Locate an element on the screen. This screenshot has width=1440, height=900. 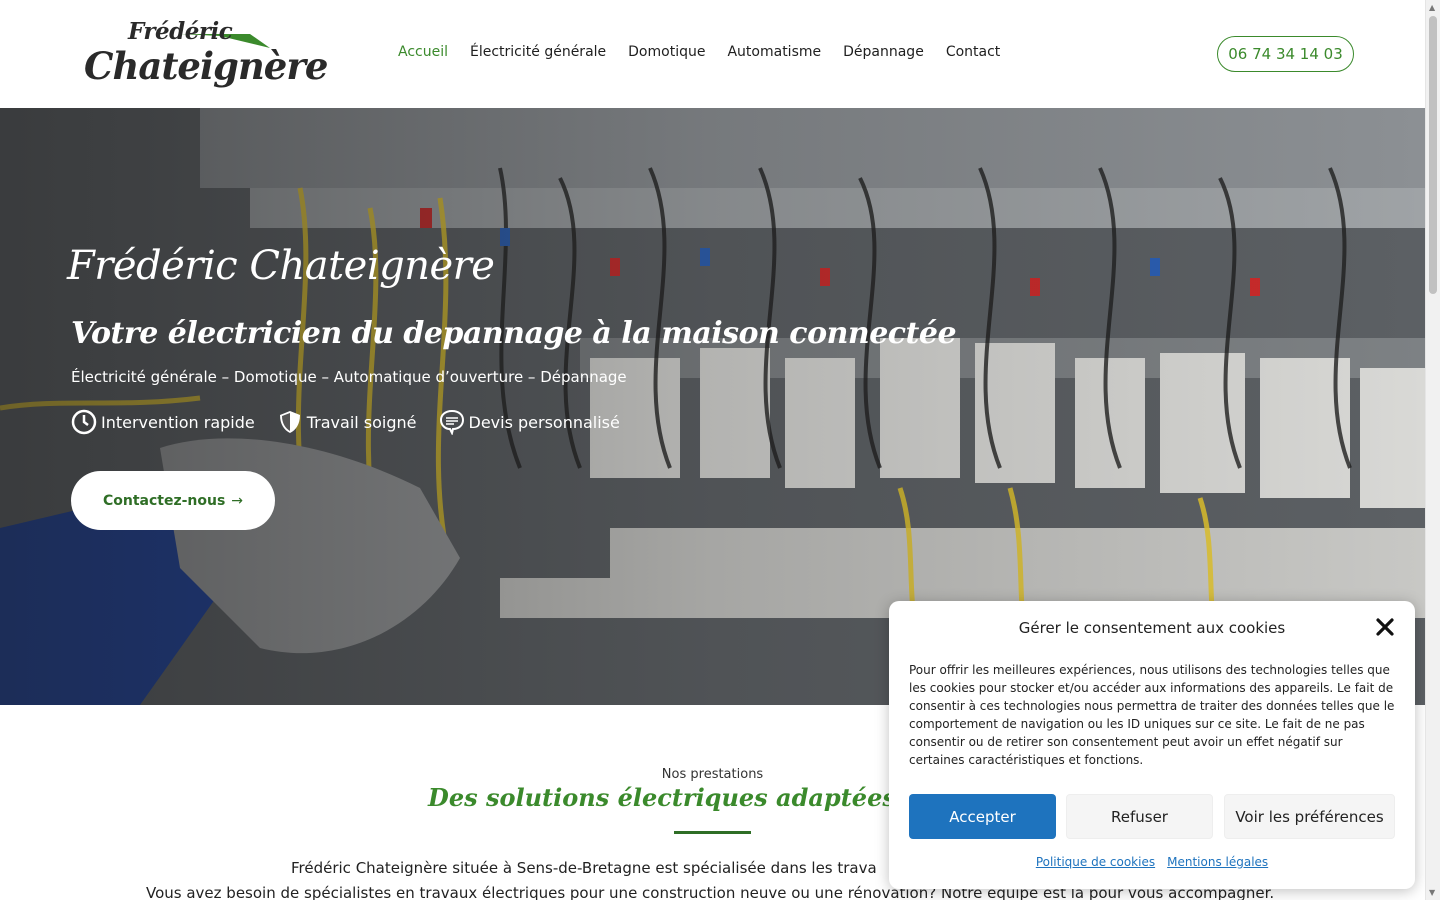
nav-accueil: Accueil is located at coordinates (423, 54).